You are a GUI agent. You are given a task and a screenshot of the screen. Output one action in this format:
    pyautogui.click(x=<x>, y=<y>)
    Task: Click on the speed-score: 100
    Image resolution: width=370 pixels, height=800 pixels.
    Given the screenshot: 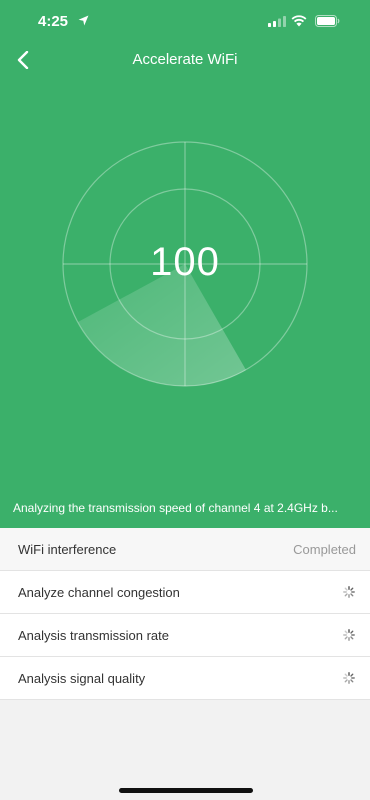 What is the action you would take?
    pyautogui.click(x=185, y=262)
    